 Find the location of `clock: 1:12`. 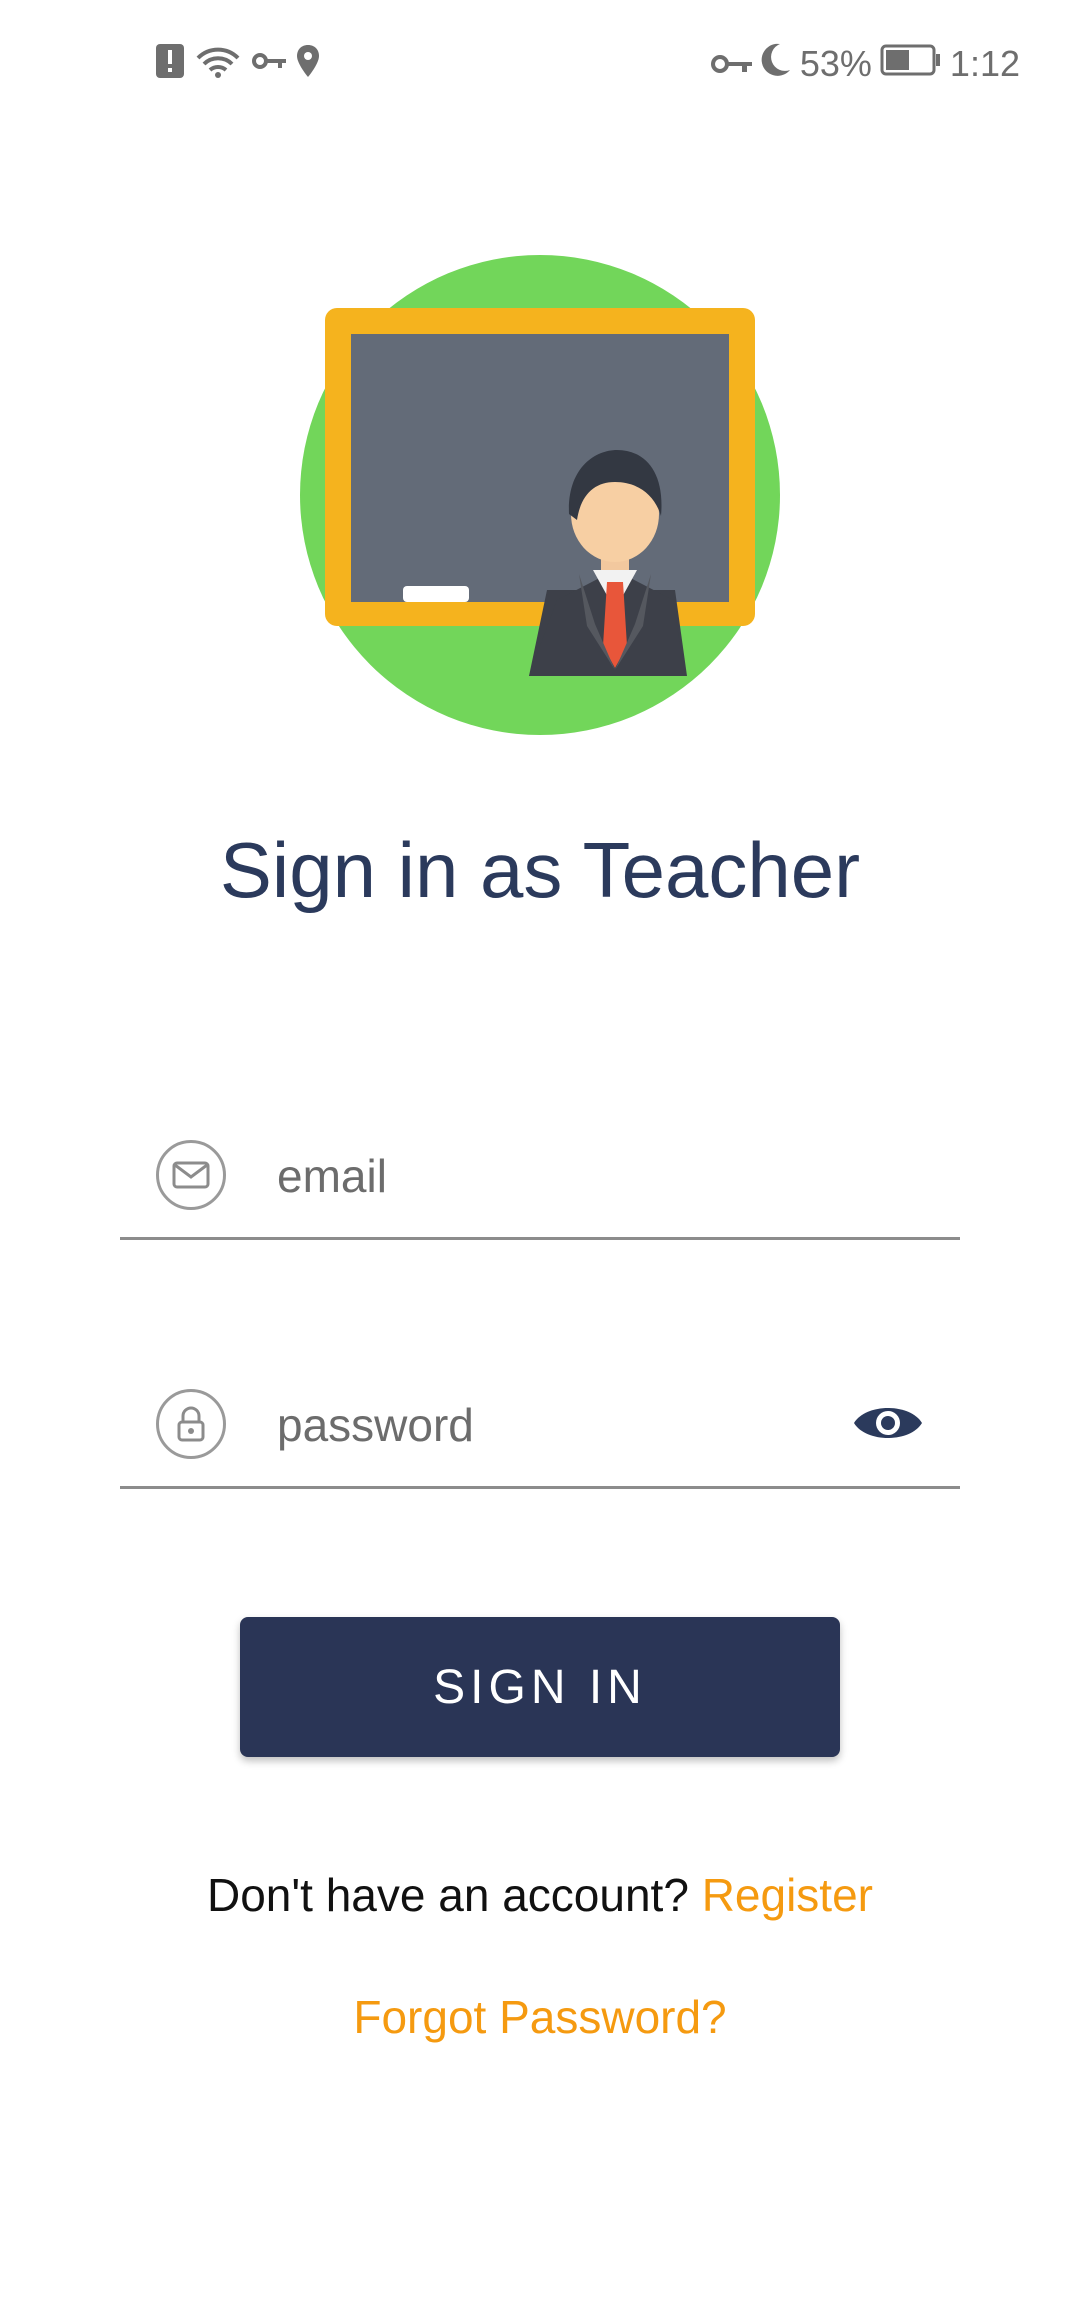

clock: 1:12 is located at coordinates (984, 63).